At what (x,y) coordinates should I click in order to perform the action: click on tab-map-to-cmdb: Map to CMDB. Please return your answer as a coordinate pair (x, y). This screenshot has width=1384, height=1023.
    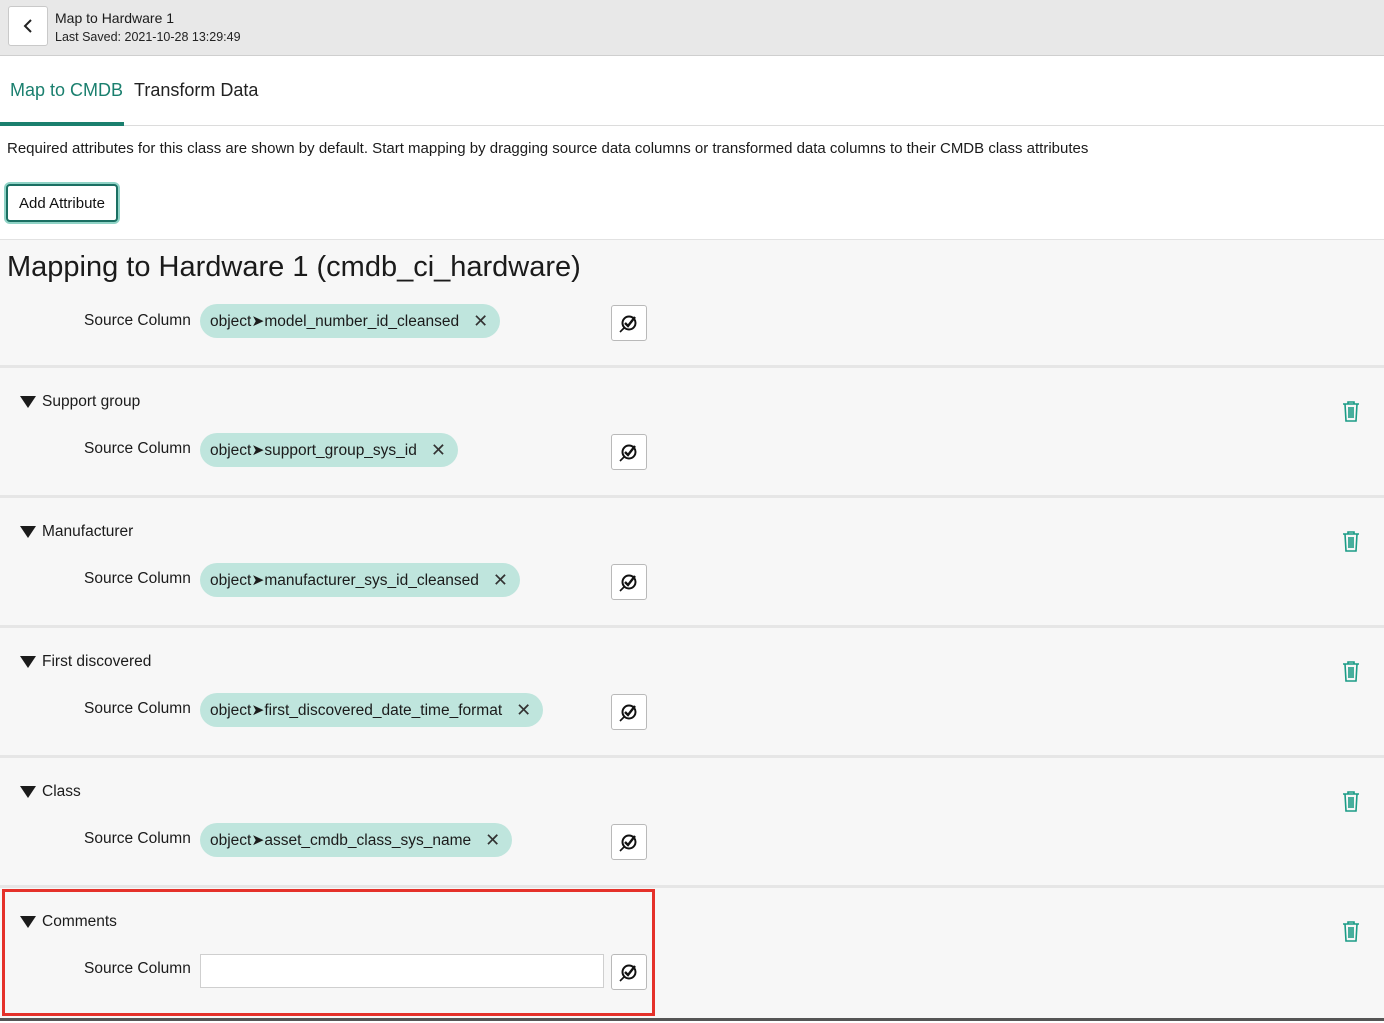
    Looking at the image, I should click on (66, 90).